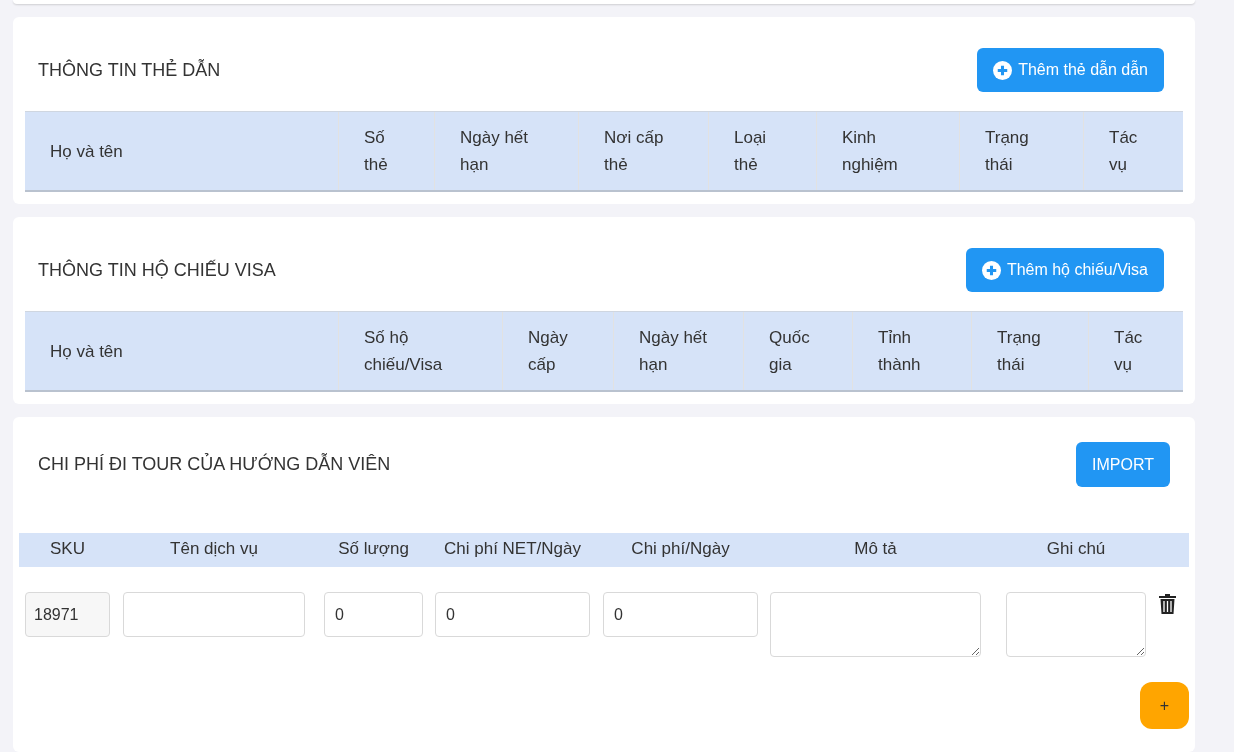 This screenshot has height=752, width=1234. What do you see at coordinates (762, 151) in the screenshot?
I see `column-header: Loại thẻ` at bounding box center [762, 151].